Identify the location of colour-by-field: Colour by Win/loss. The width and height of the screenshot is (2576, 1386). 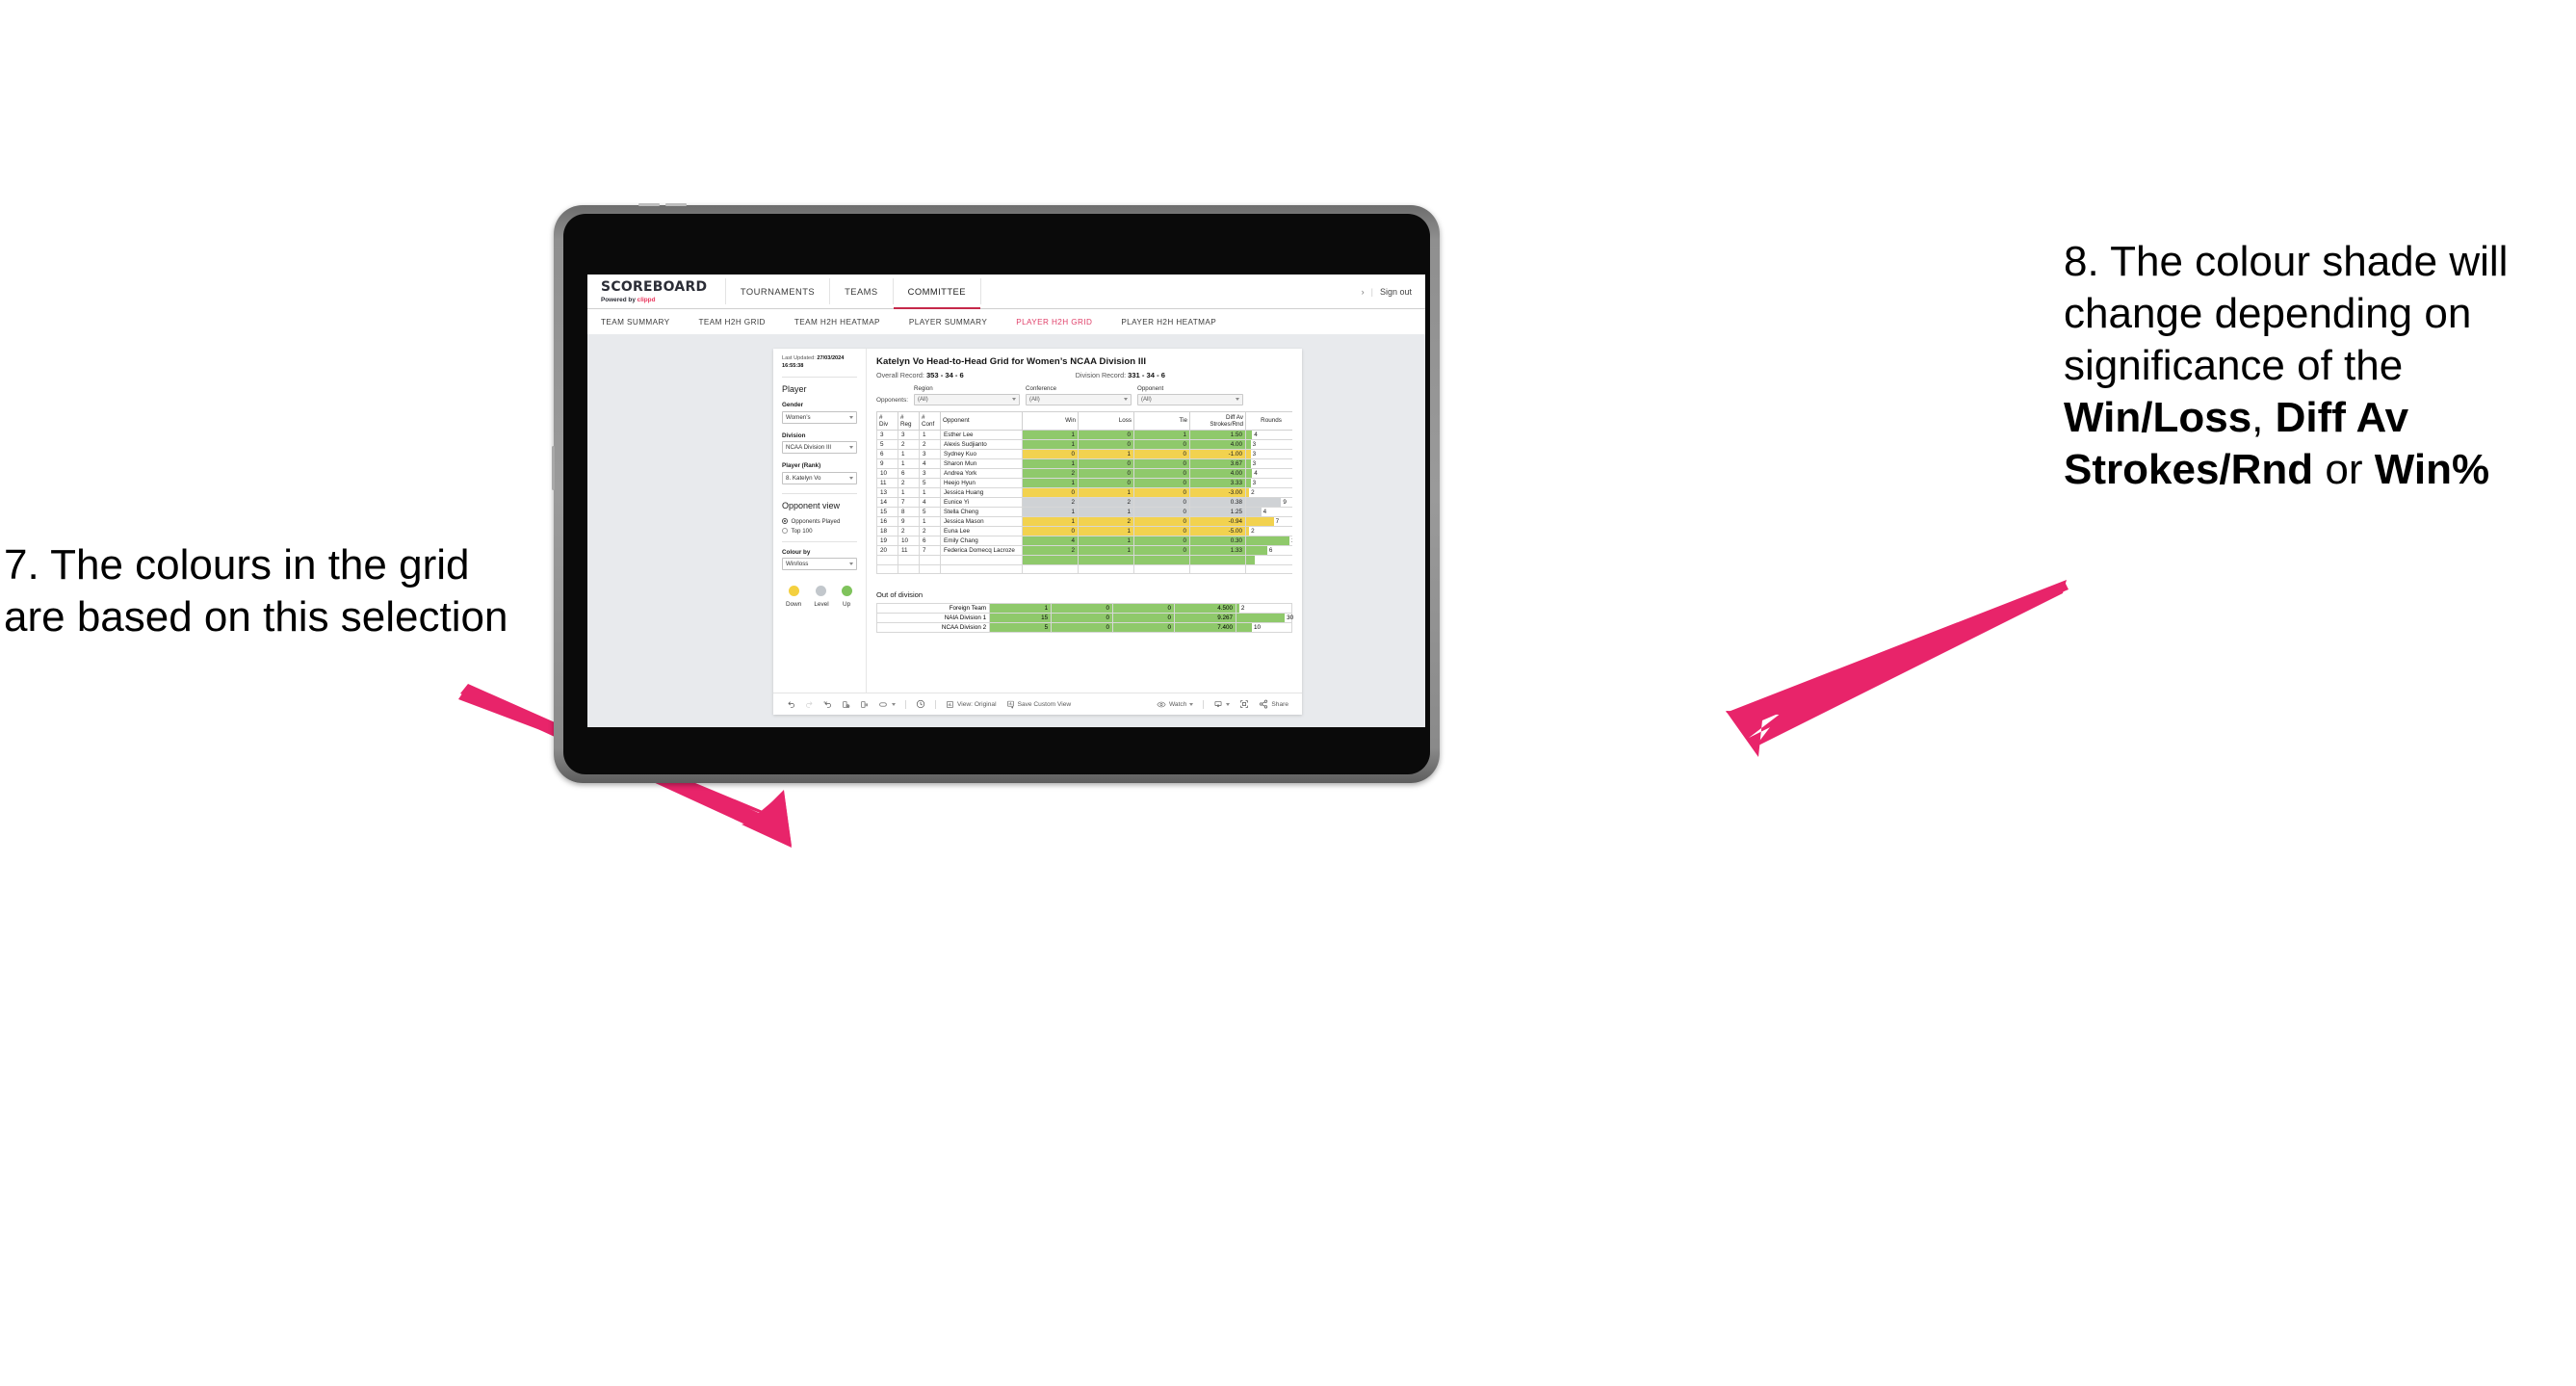
(819, 560).